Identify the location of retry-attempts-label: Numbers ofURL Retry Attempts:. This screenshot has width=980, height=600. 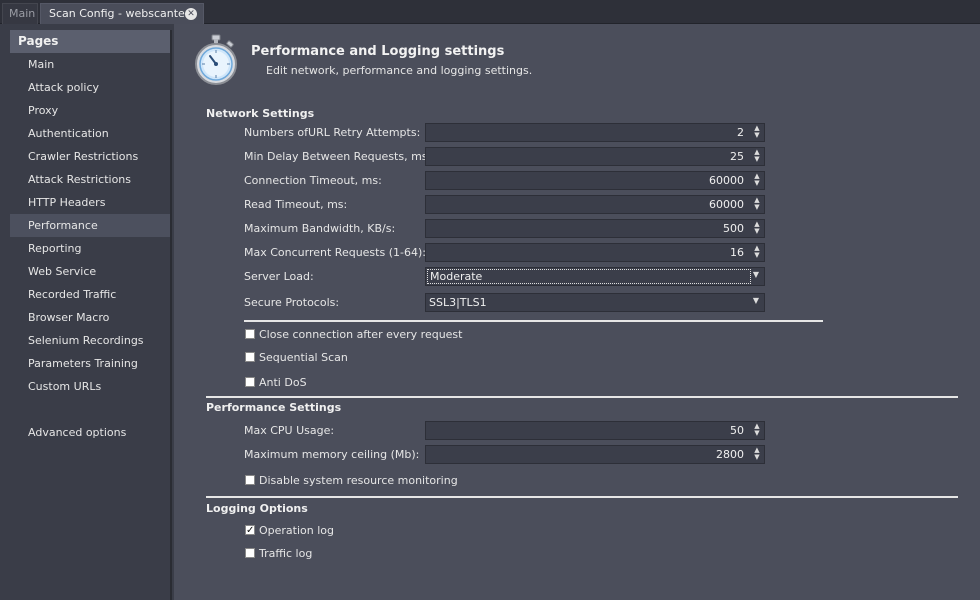
(332, 132).